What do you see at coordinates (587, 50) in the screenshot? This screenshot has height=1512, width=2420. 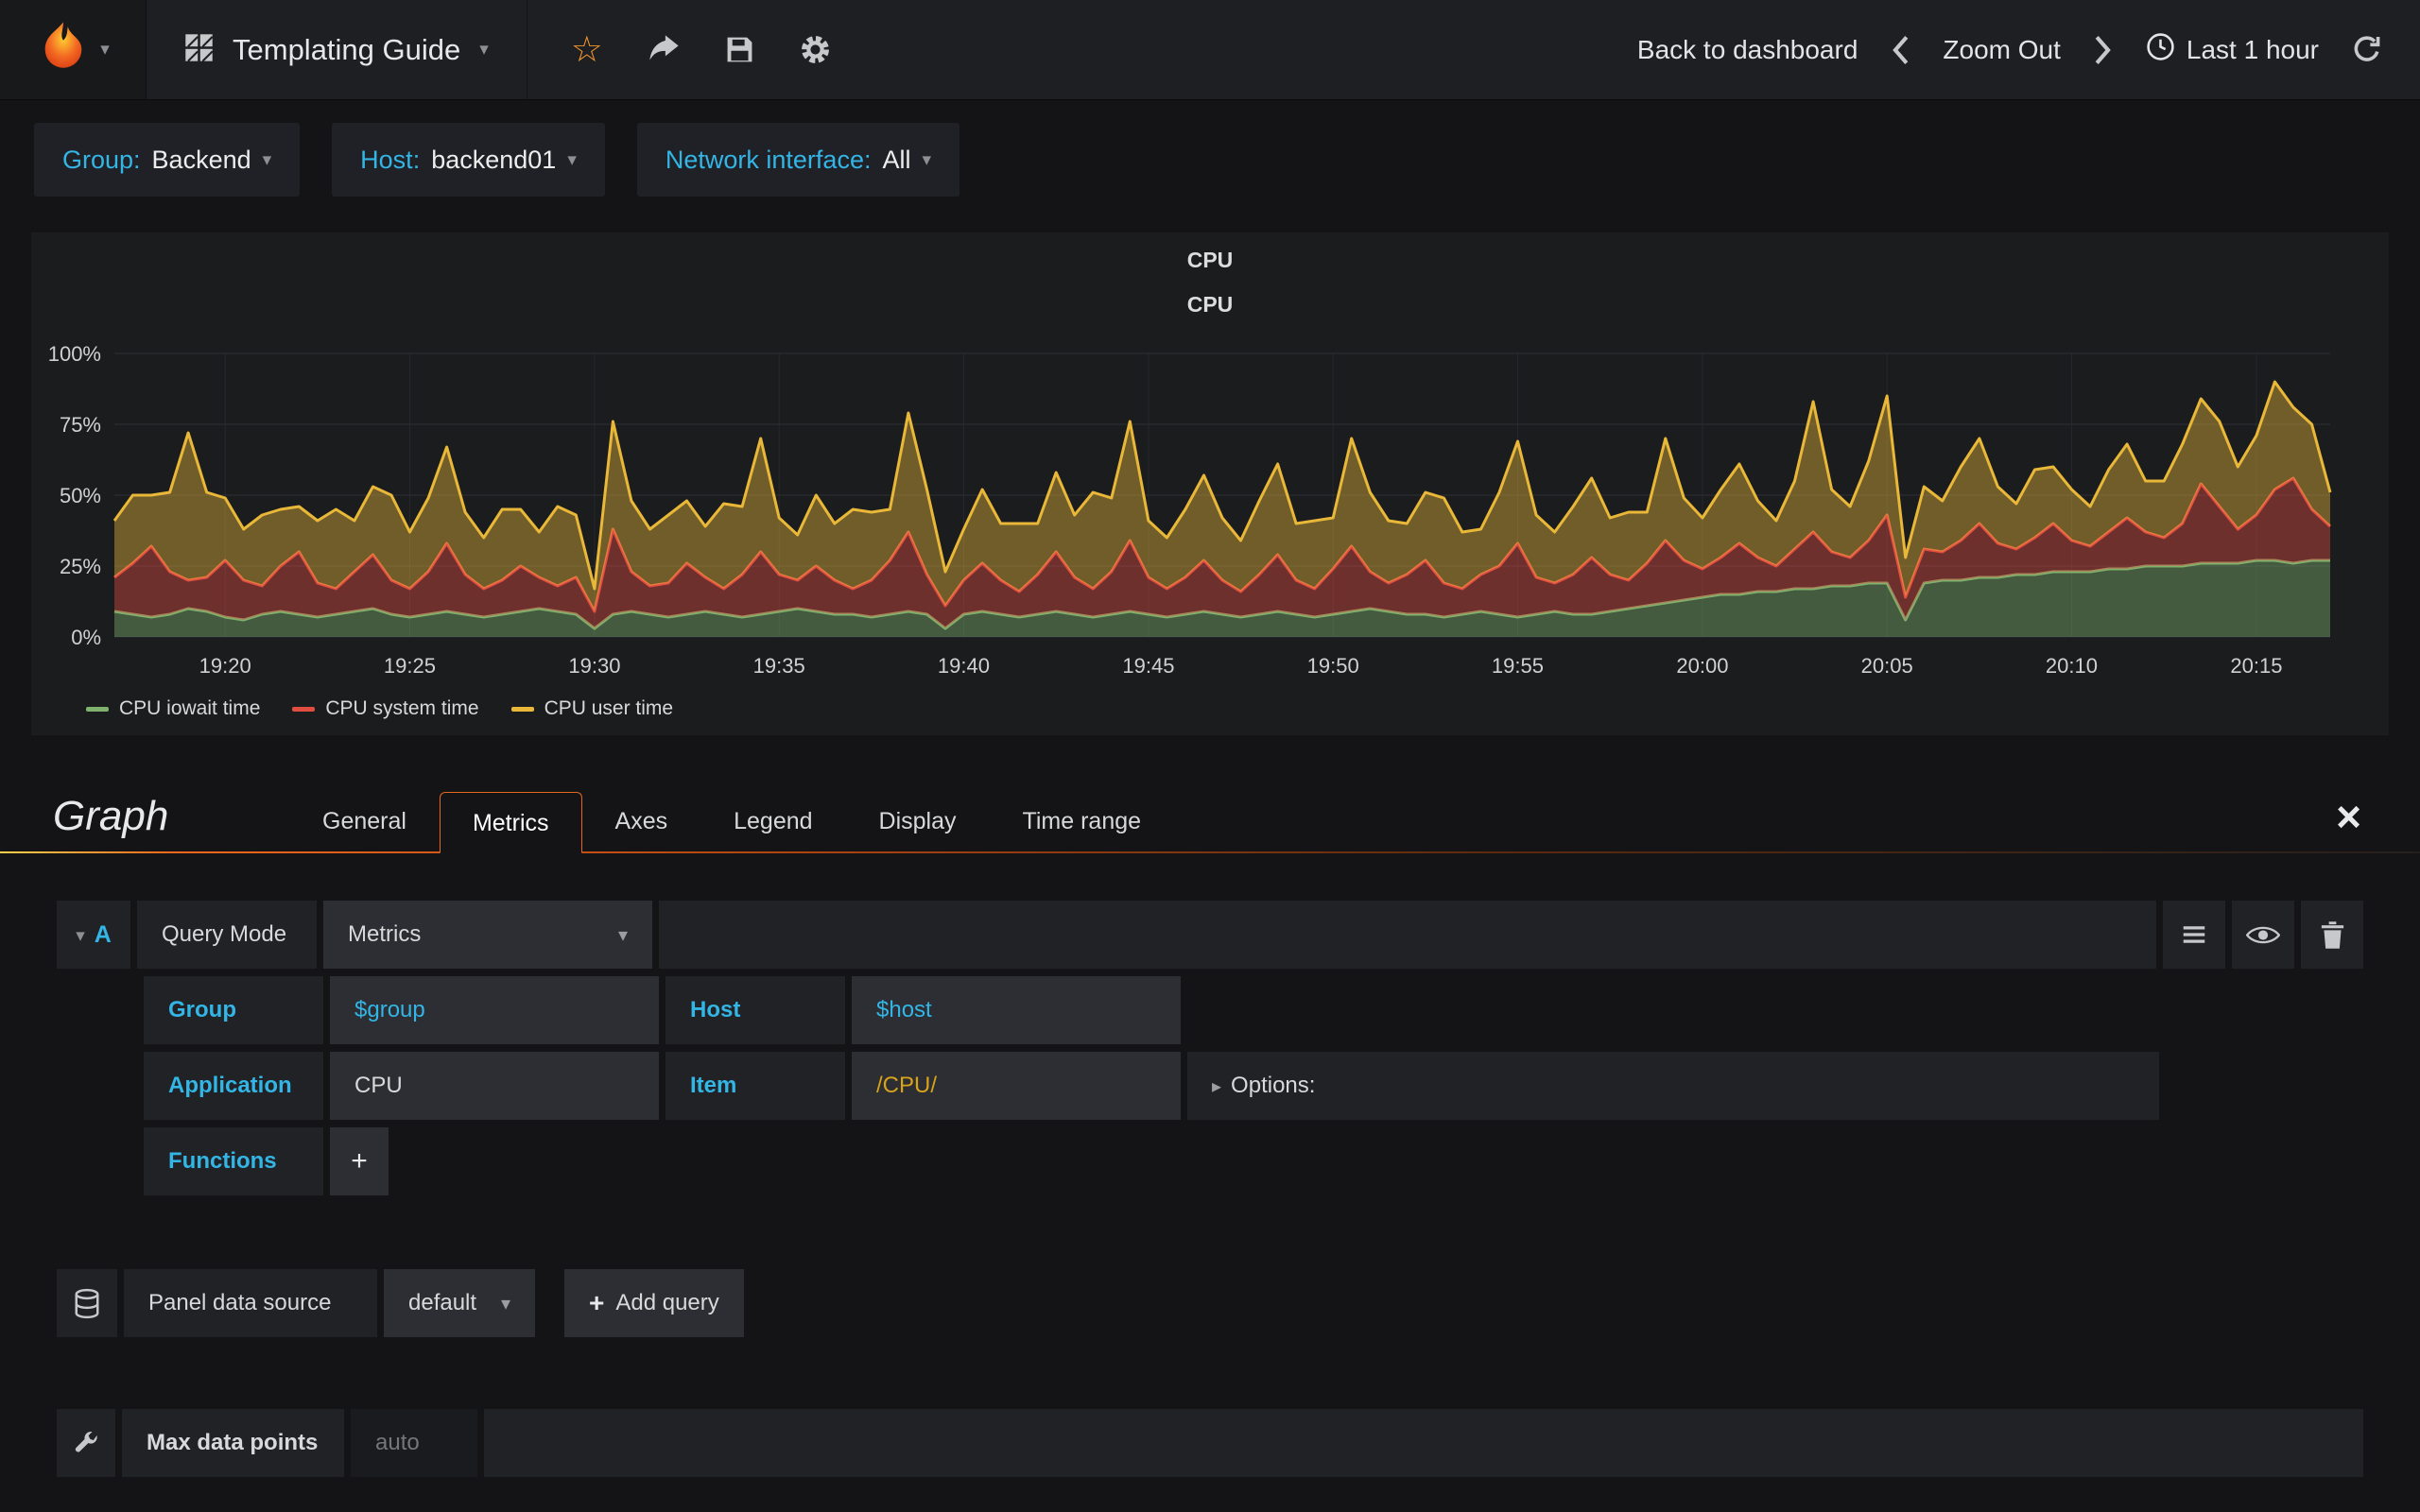 I see `star-icon: ☆` at bounding box center [587, 50].